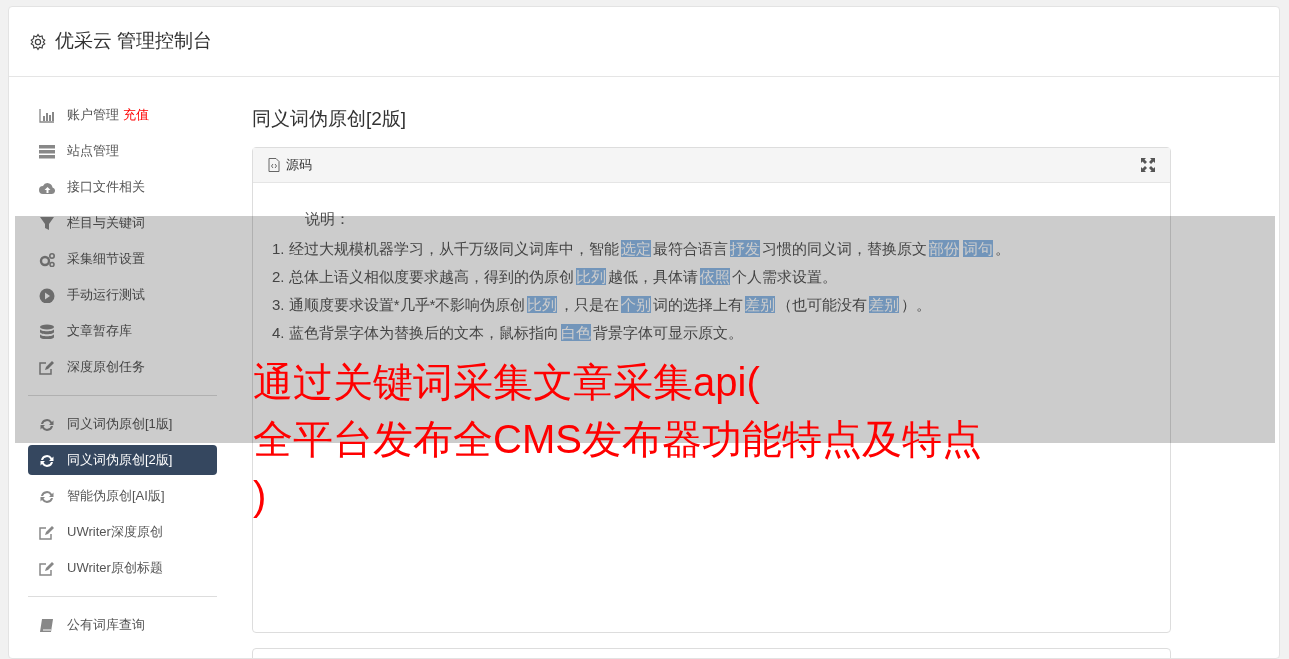 Image resolution: width=1289 pixels, height=659 pixels. What do you see at coordinates (260, 496) in the screenshot?
I see `overlay-title: )` at bounding box center [260, 496].